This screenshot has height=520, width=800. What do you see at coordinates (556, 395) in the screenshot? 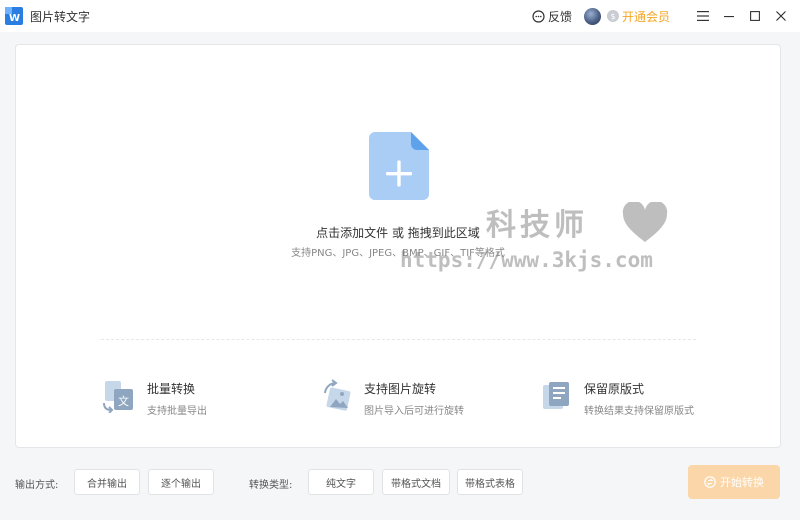
I see `document-layout-icon` at bounding box center [556, 395].